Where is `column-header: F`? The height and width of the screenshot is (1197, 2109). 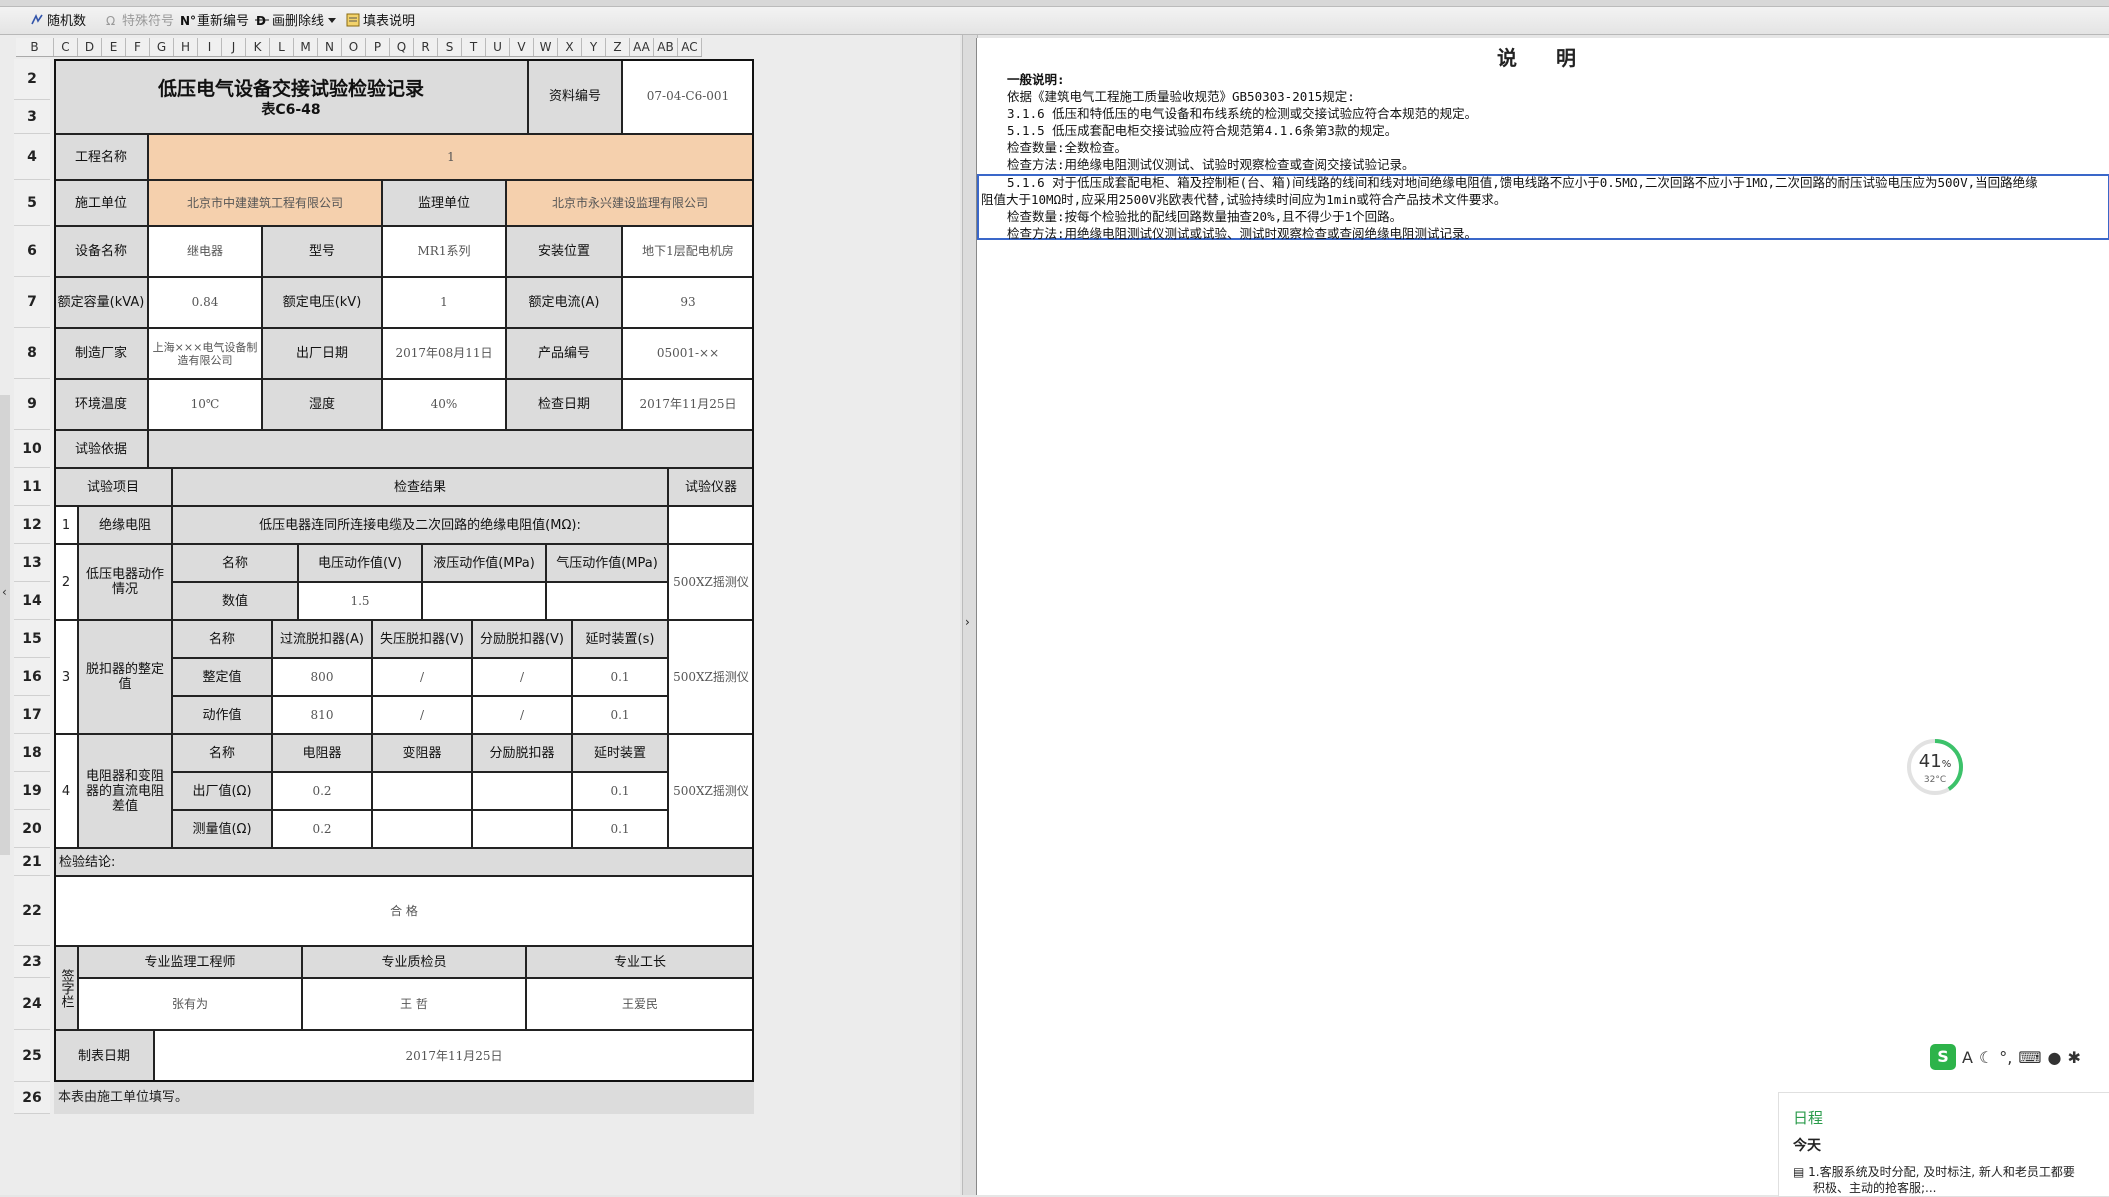 column-header: F is located at coordinates (138, 47).